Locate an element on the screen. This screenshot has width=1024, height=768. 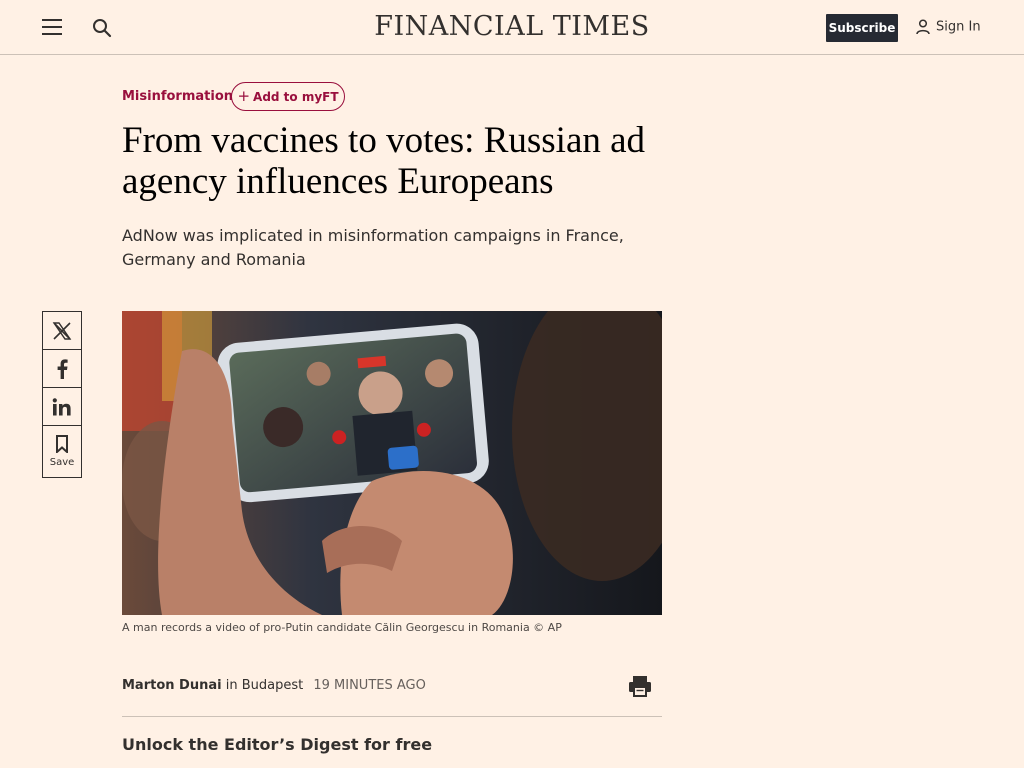
sign-in-label: Sign In is located at coordinates (958, 27).